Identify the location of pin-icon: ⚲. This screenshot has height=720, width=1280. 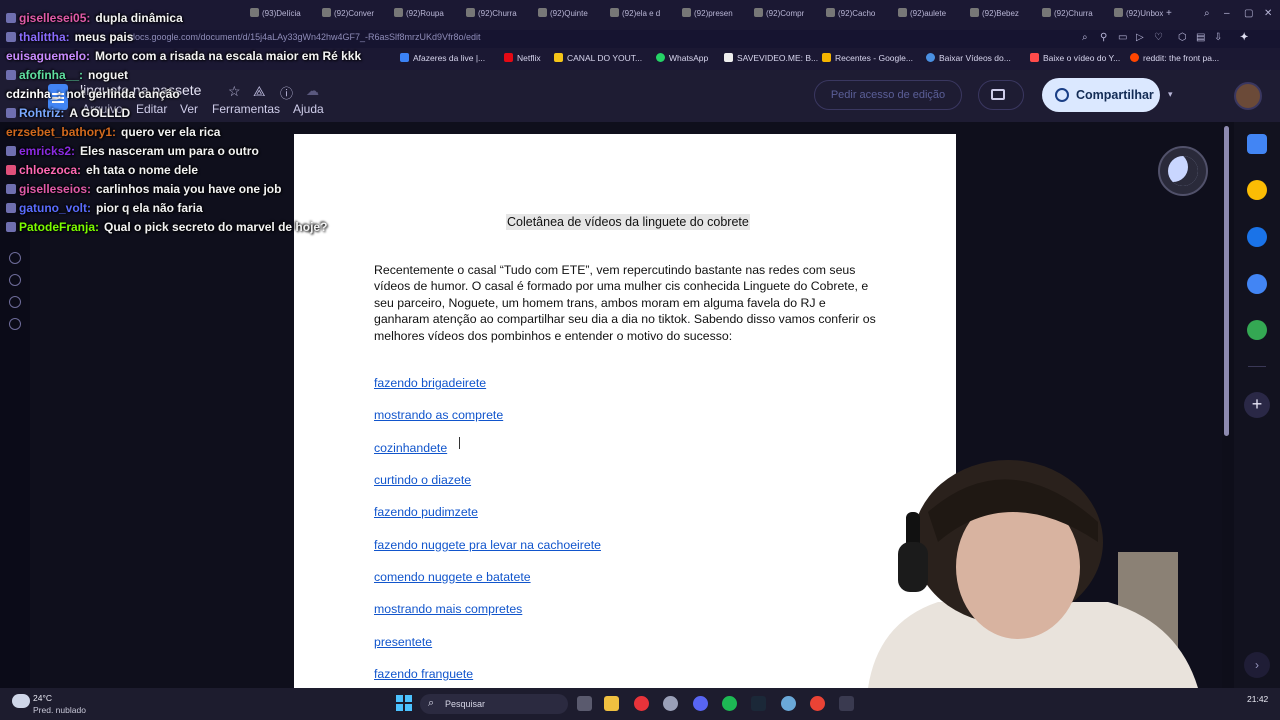
(1103, 37).